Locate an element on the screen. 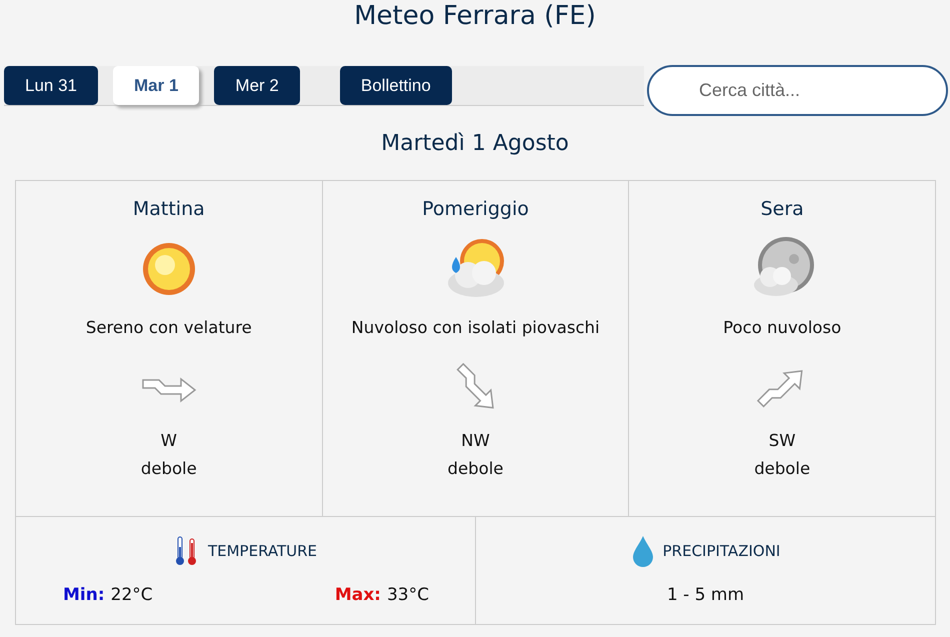  max-temperature: 33°C is located at coordinates (407, 595).